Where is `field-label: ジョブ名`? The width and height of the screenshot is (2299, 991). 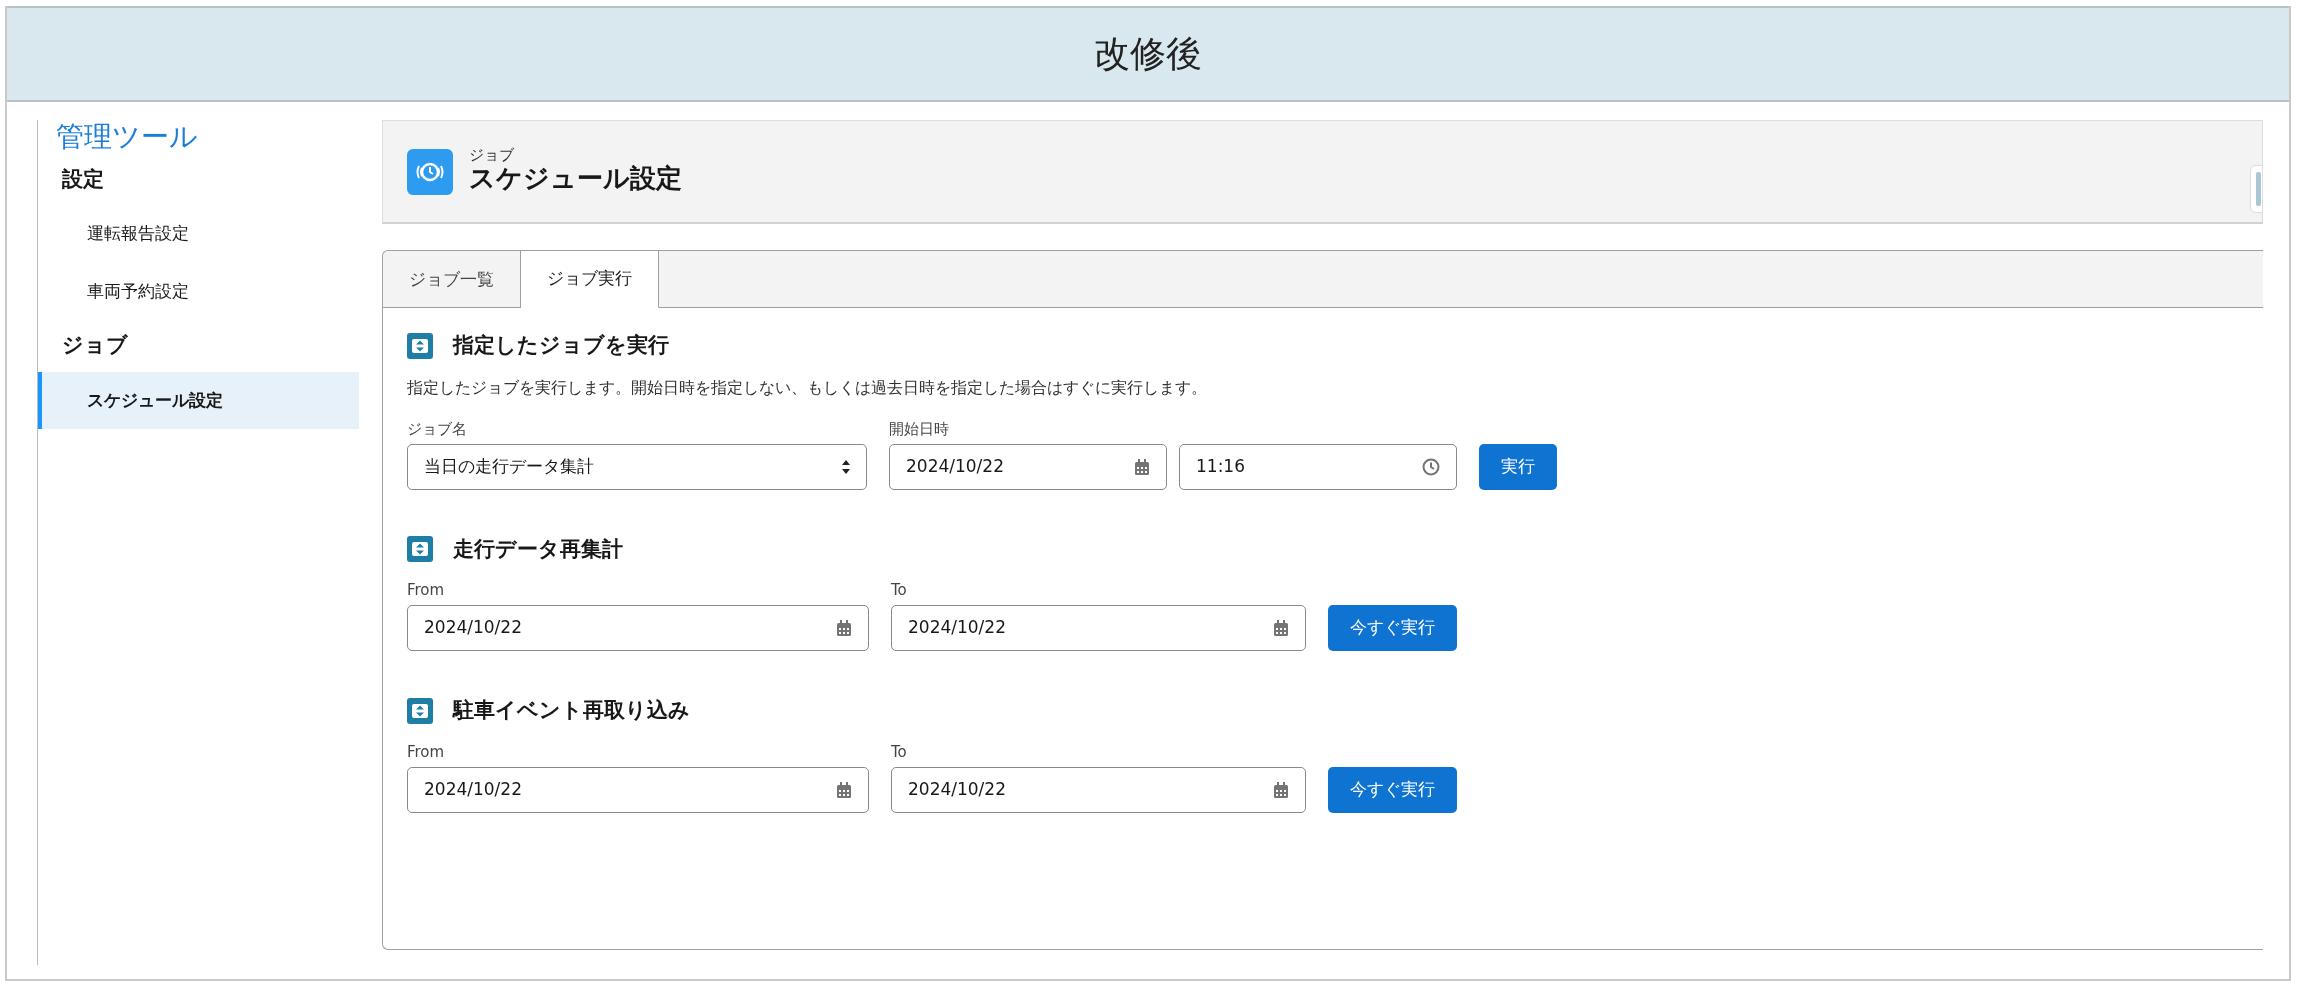 field-label: ジョブ名 is located at coordinates (437, 429).